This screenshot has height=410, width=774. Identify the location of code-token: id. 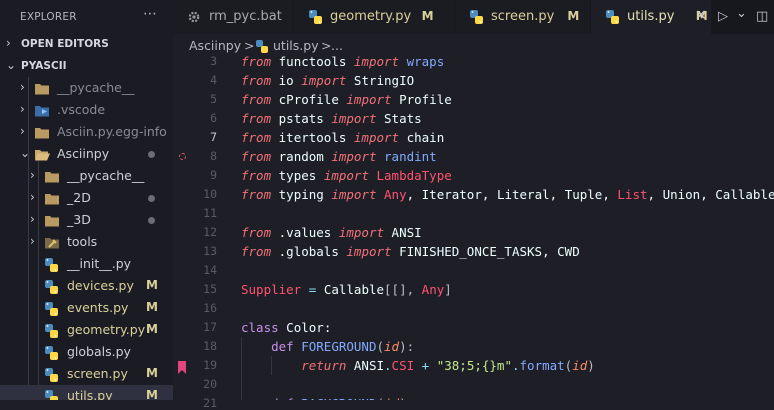
(392, 346).